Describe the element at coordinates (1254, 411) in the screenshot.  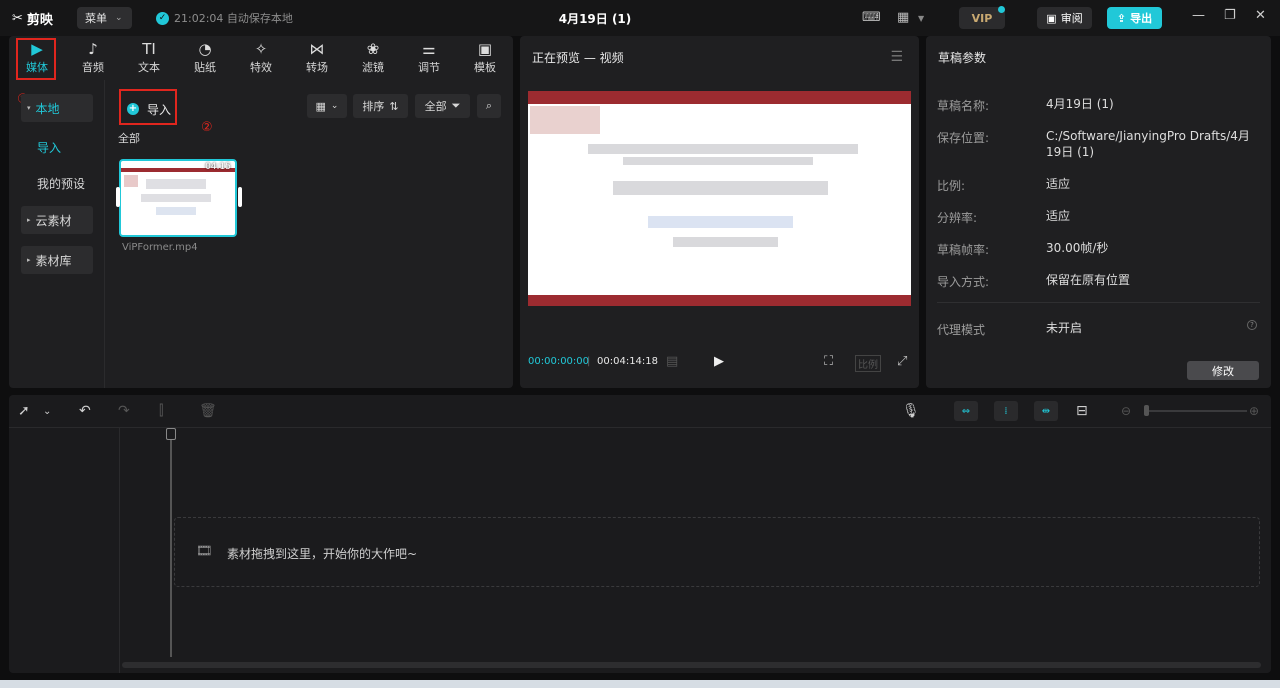
I see `zoom-in-icon: ⊕` at that location.